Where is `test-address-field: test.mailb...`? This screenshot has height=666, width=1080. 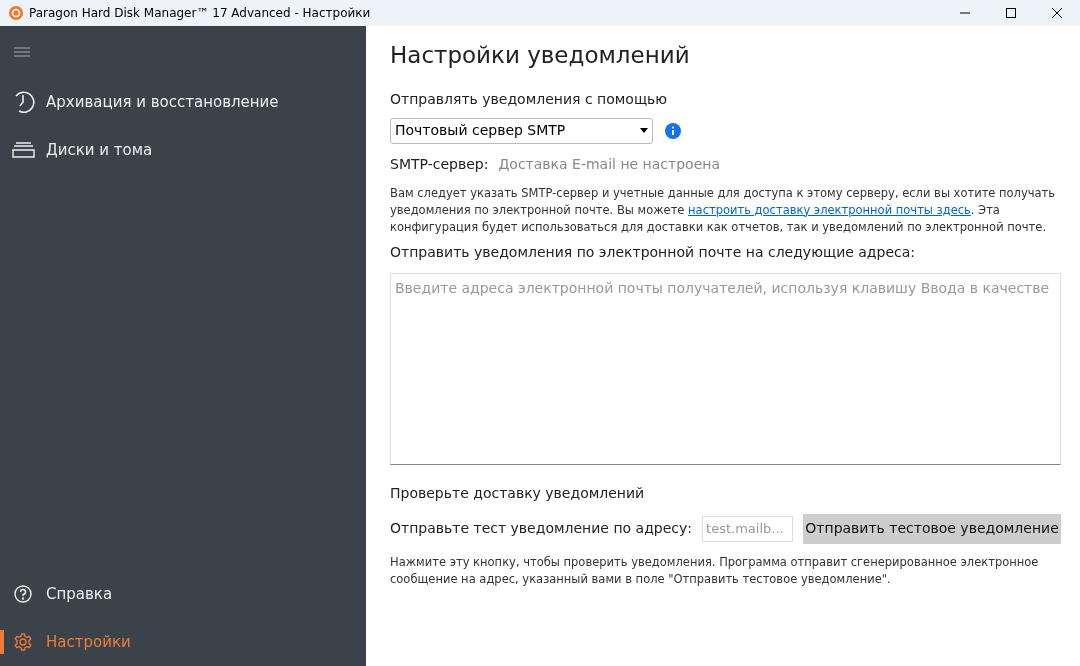
test-address-field: test.mailb... is located at coordinates (748, 528).